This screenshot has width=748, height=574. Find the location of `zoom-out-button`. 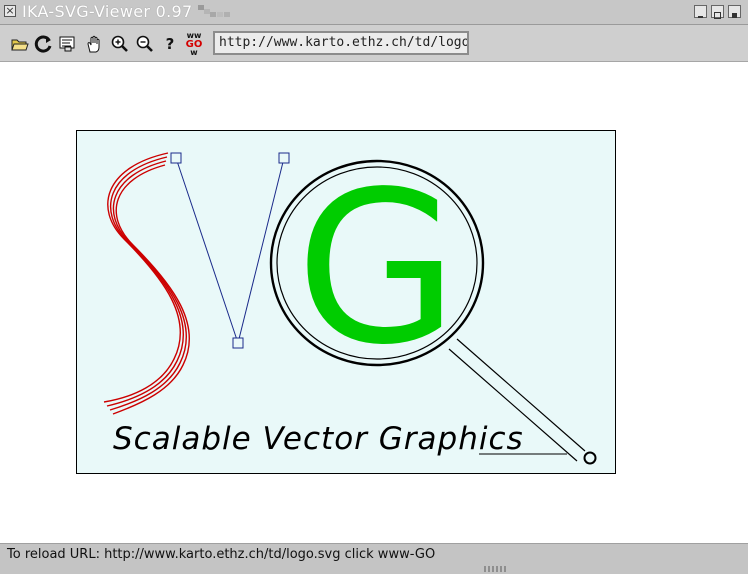

zoom-out-button is located at coordinates (145, 44).